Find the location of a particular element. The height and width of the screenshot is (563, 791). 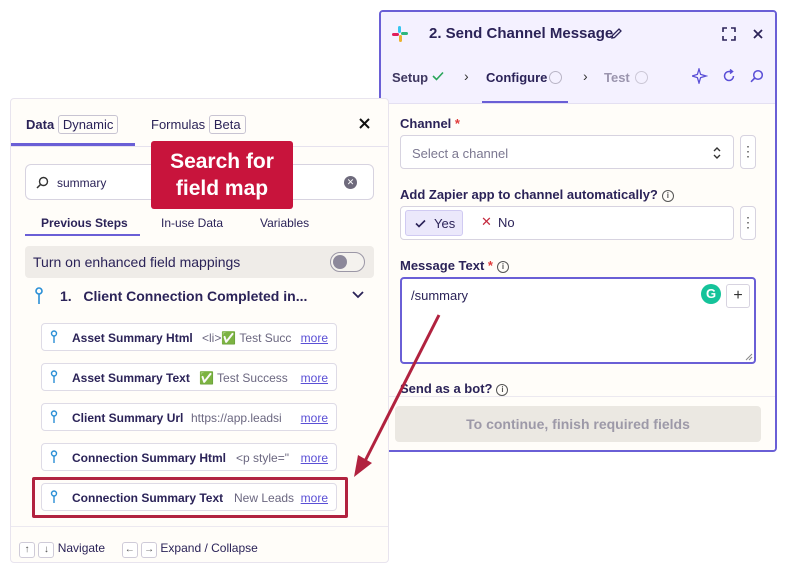

select-arrows-icon is located at coordinates (717, 153).